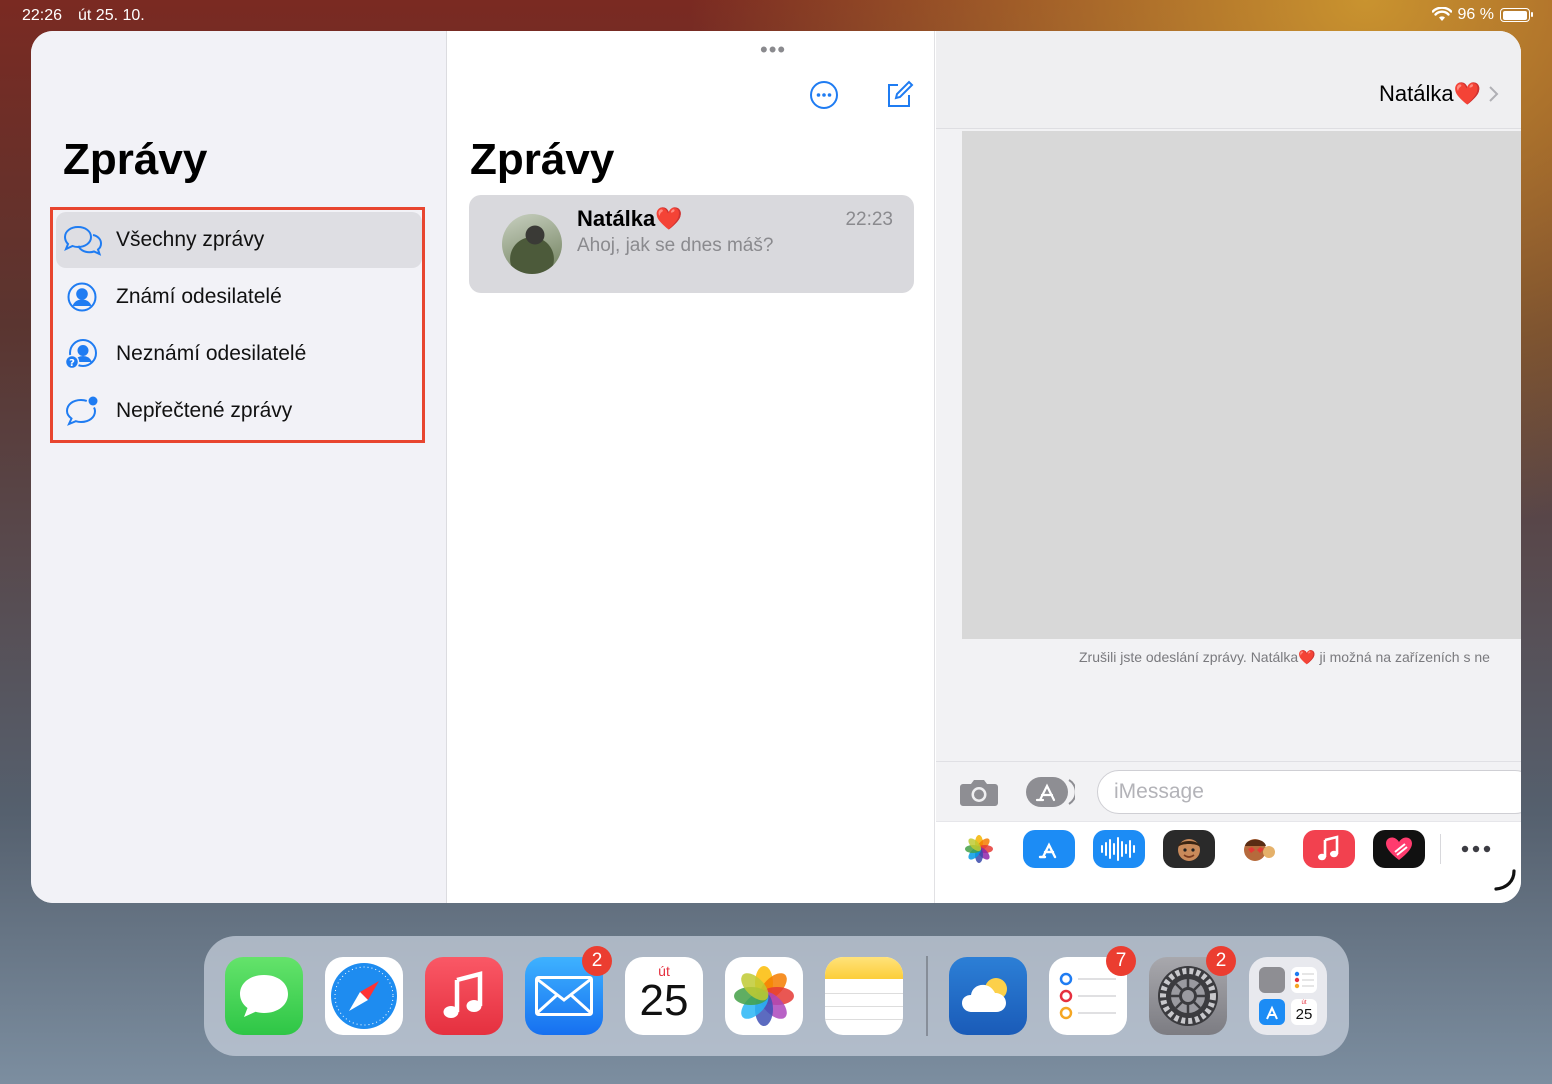  What do you see at coordinates (1441, 14) in the screenshot?
I see `wifi-icon` at bounding box center [1441, 14].